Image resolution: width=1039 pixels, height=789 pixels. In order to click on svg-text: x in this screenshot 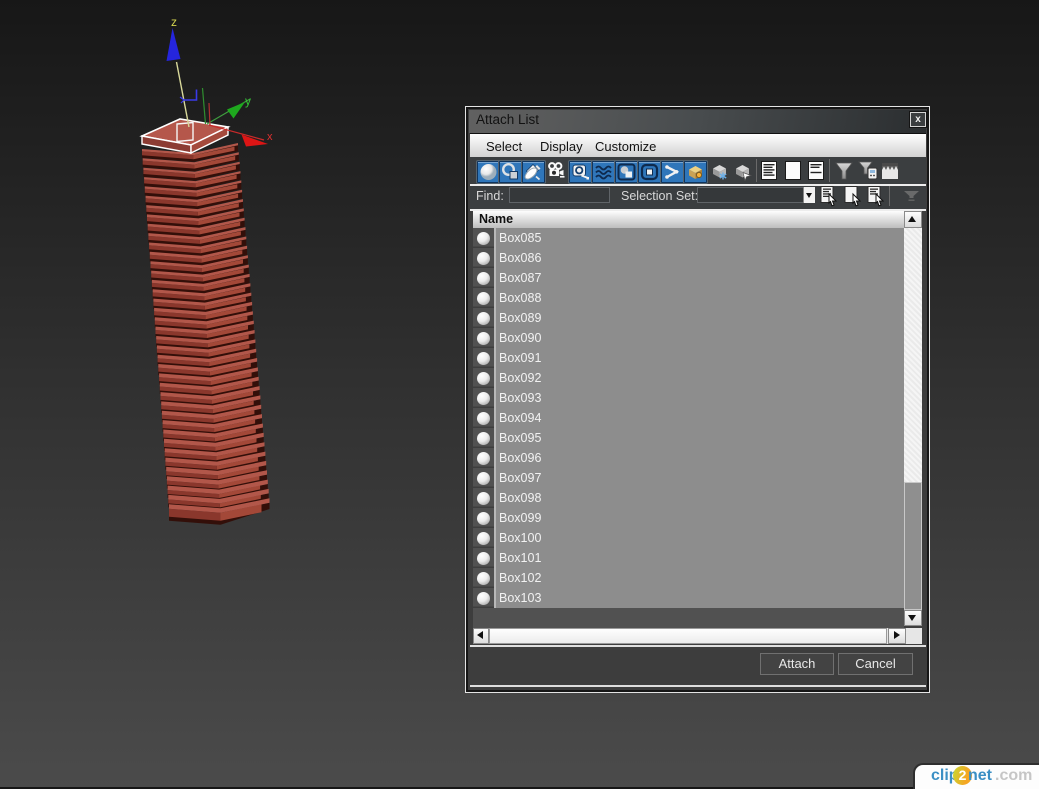, I will do `click(270, 137)`.